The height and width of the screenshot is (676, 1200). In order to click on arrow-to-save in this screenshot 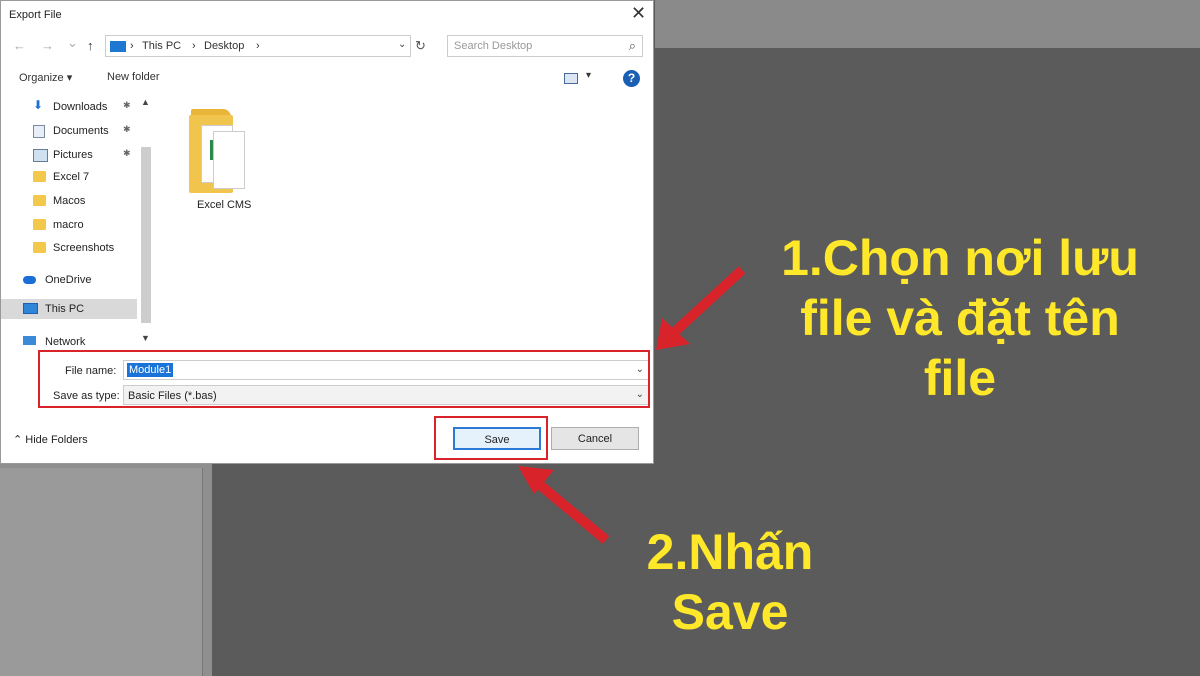, I will do `click(564, 505)`.